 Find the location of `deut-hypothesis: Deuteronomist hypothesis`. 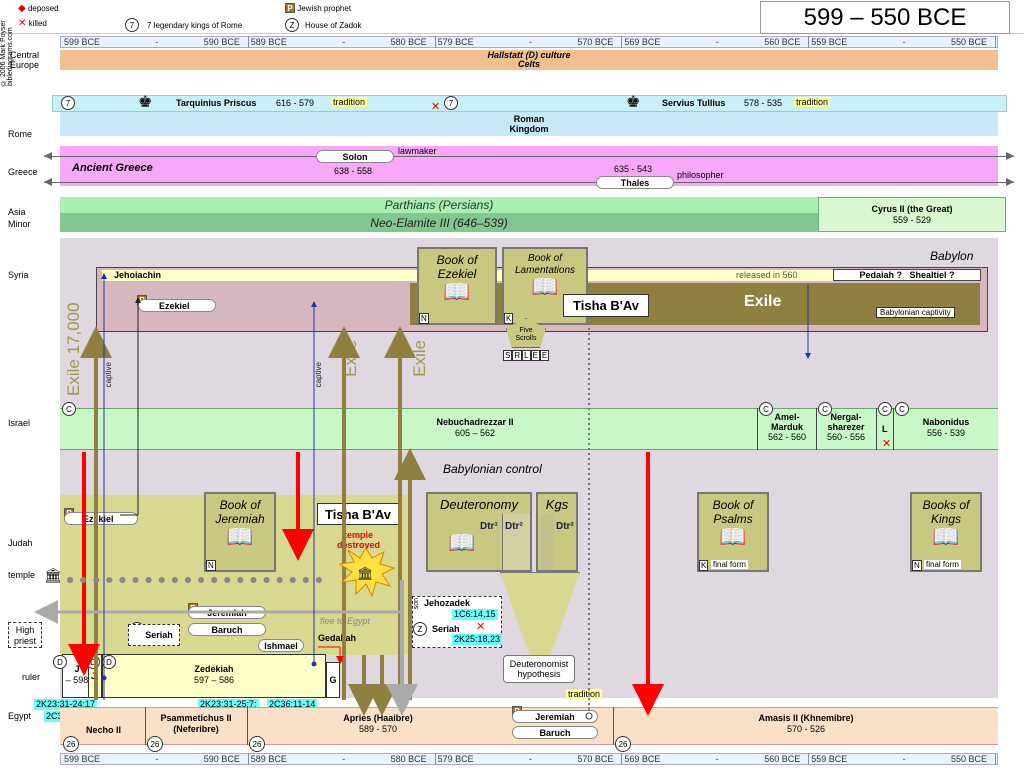

deut-hypothesis: Deuteronomist hypothesis is located at coordinates (539, 669).